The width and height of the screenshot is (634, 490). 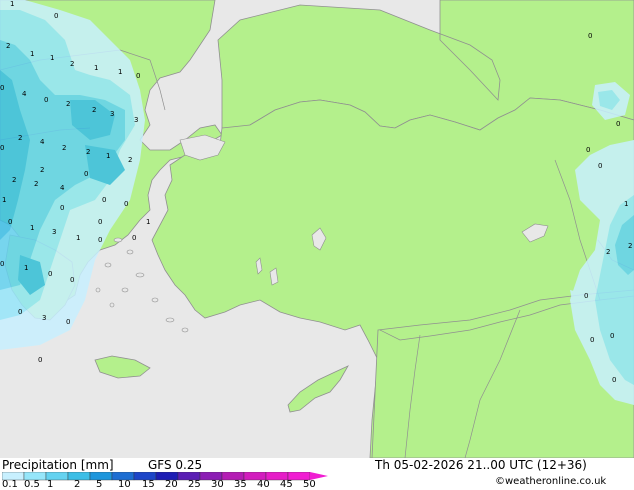 What do you see at coordinates (77, 484) in the screenshot?
I see `legend-tick-label: 2` at bounding box center [77, 484].